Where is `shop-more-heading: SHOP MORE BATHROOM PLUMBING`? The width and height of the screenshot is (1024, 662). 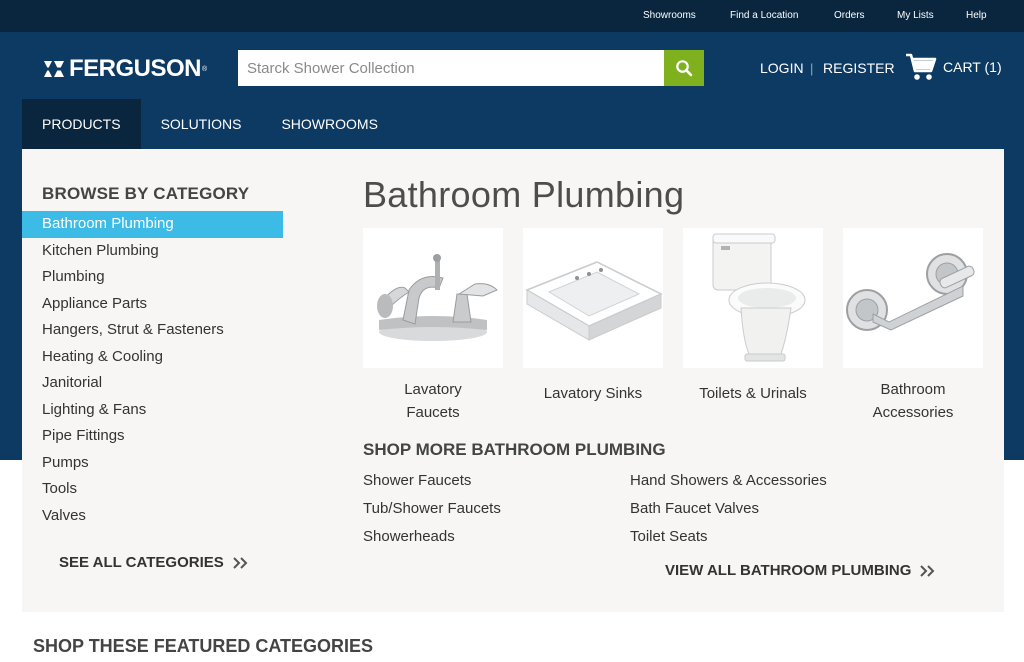
shop-more-heading: SHOP MORE BATHROOM PLUMBING is located at coordinates (514, 449).